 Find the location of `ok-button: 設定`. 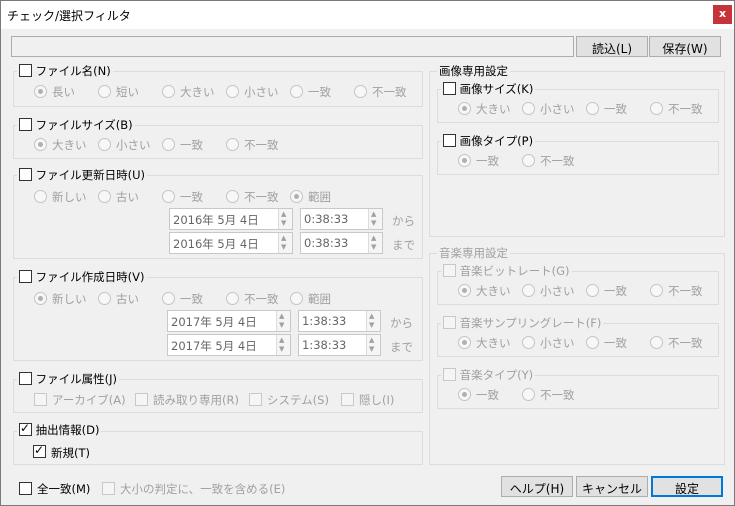

ok-button: 設定 is located at coordinates (687, 486).